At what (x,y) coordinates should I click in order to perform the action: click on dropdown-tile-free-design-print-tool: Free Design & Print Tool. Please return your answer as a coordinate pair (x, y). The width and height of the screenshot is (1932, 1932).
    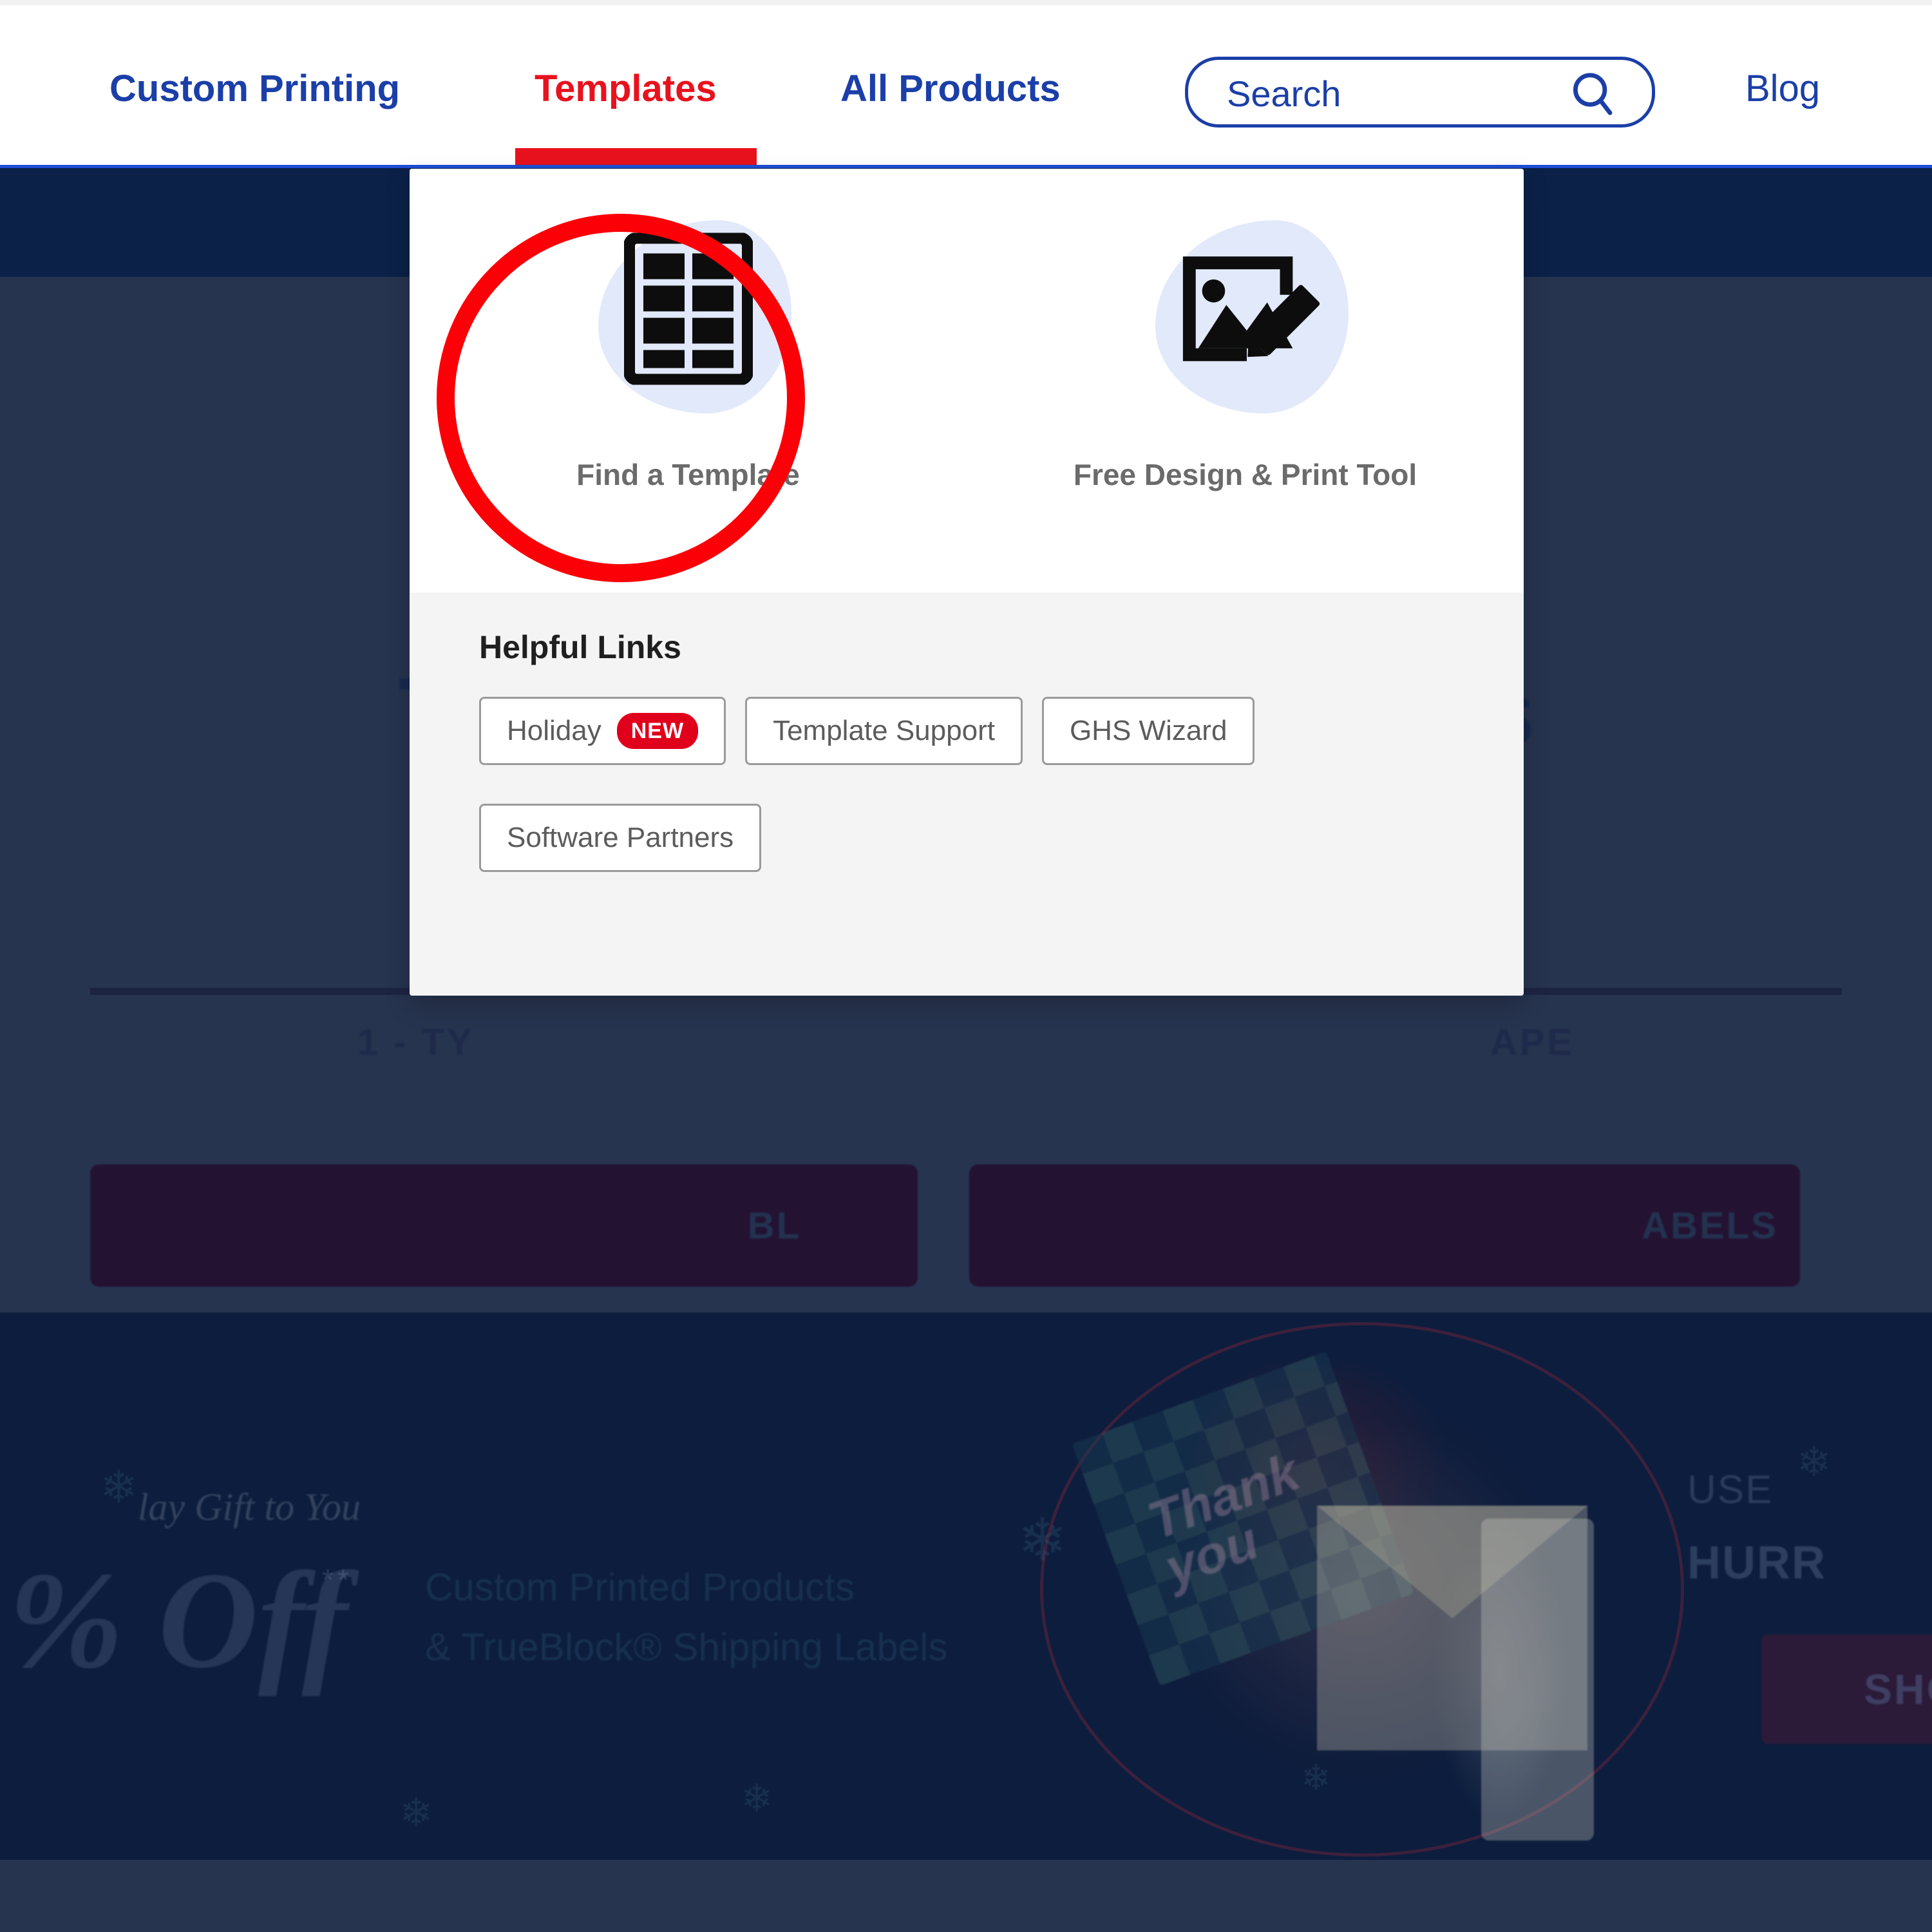
    Looking at the image, I should click on (1245, 381).